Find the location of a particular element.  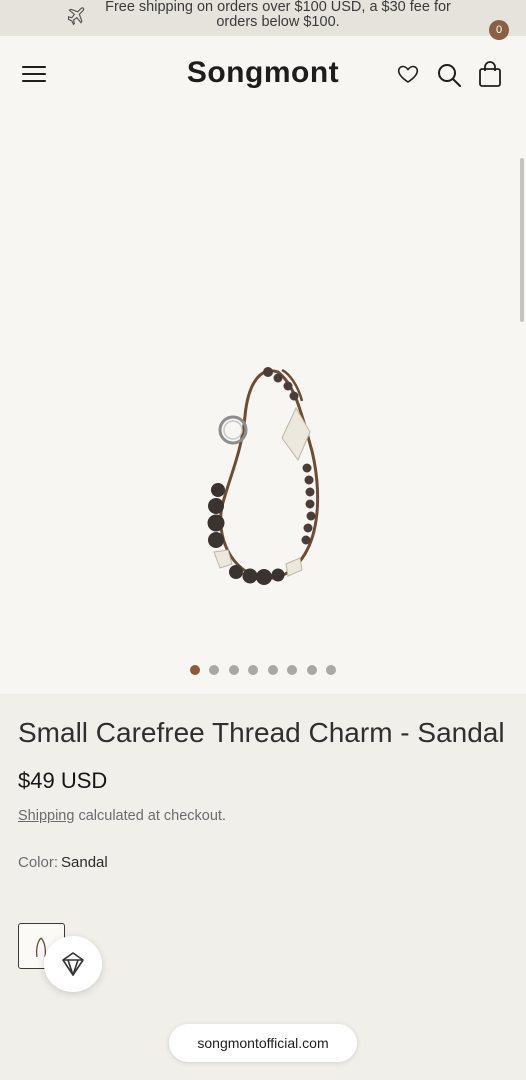

heart-icon is located at coordinates (408, 74).